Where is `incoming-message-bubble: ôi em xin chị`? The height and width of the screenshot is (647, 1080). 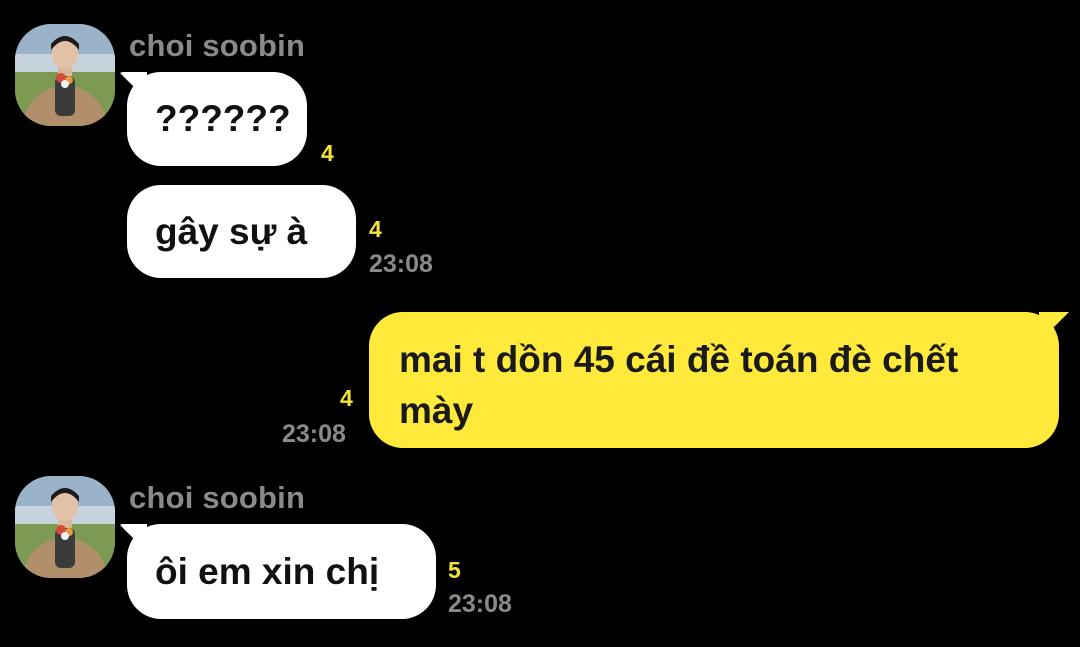 incoming-message-bubble: ôi em xin chị is located at coordinates (281, 571).